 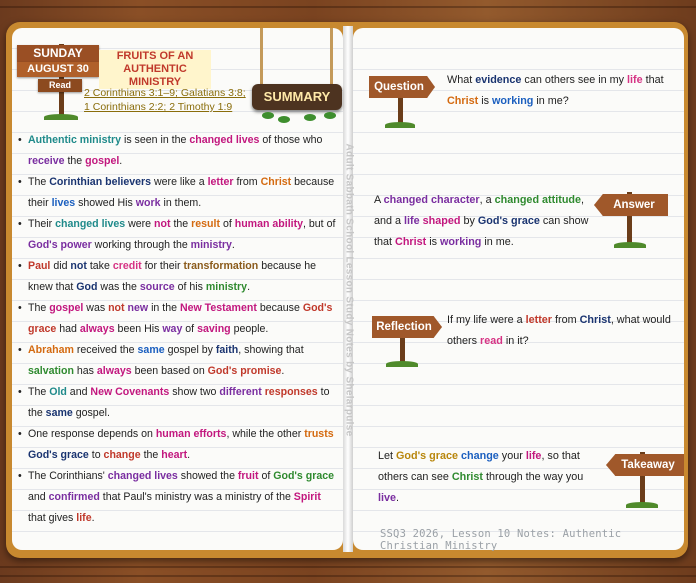 What do you see at coordinates (75, 161) in the screenshot?
I see `text-run: the` at bounding box center [75, 161].